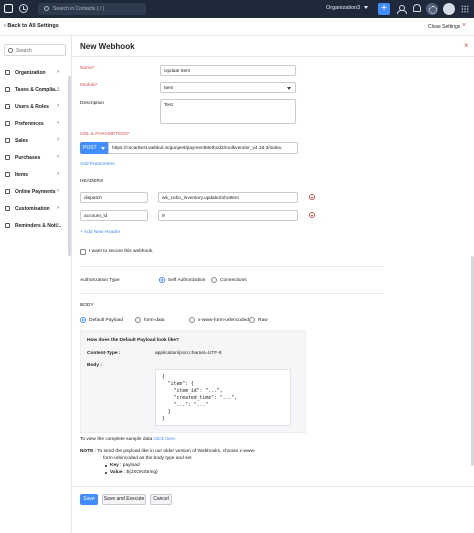 The image size is (474, 533). I want to click on save-and-execute-button: Save and Execute, so click(124, 499).